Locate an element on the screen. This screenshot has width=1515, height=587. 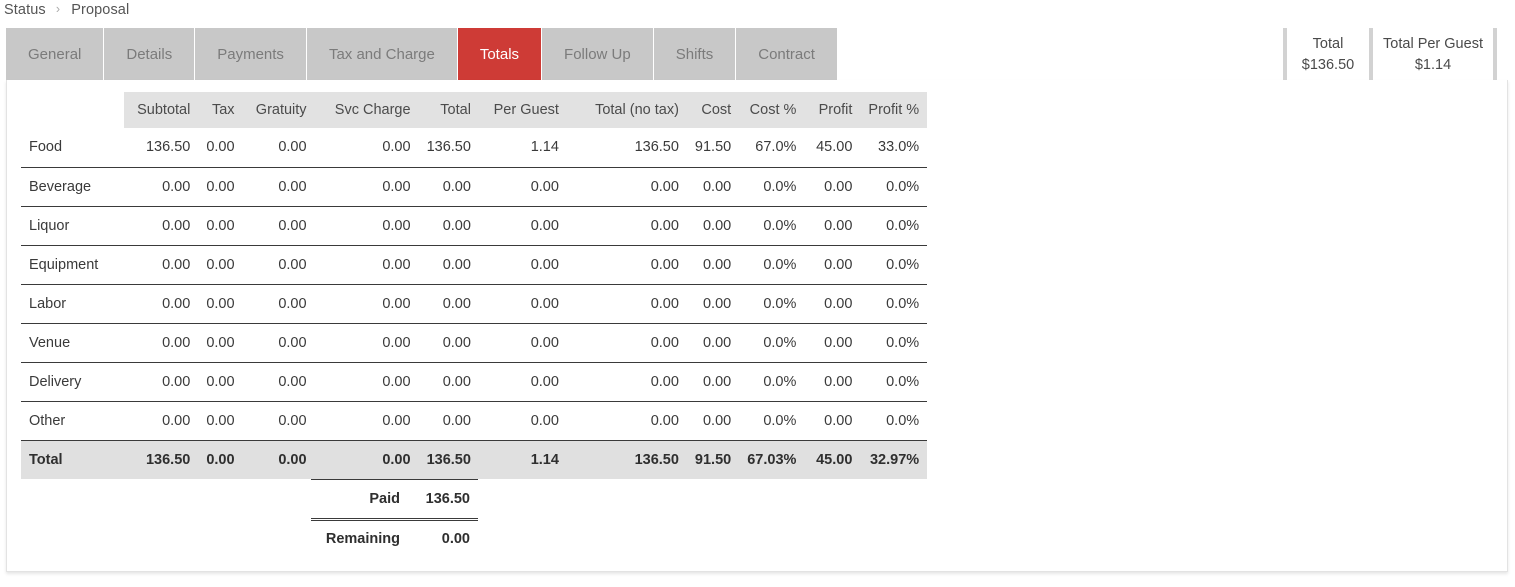
remaining-row: Remaining 0.00 is located at coordinates (394, 537).